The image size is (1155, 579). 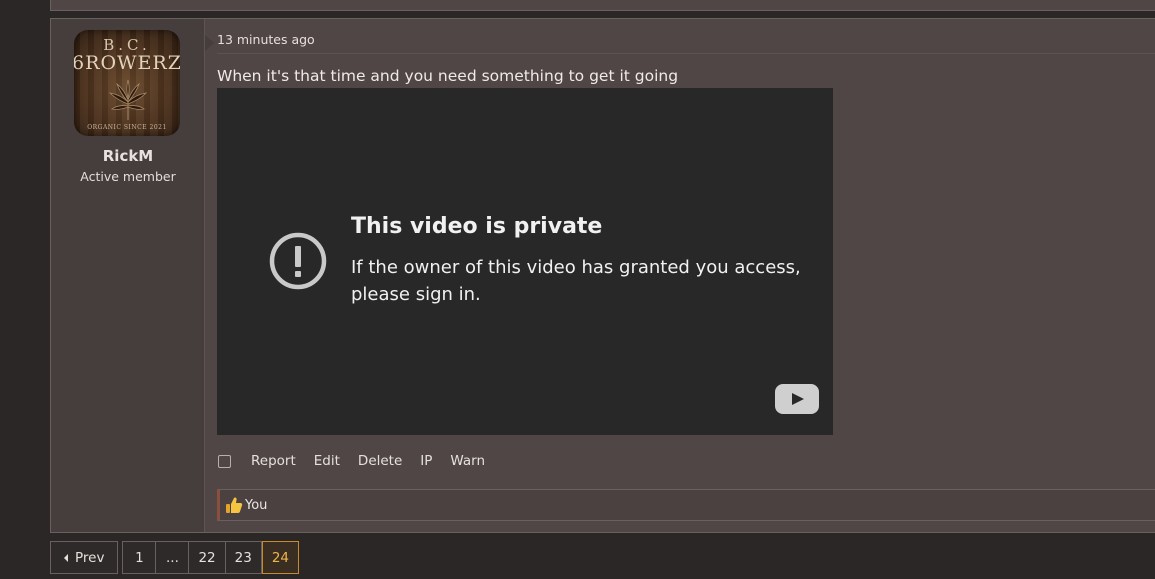 What do you see at coordinates (234, 505) in the screenshot?
I see `thumbs-up-icon` at bounding box center [234, 505].